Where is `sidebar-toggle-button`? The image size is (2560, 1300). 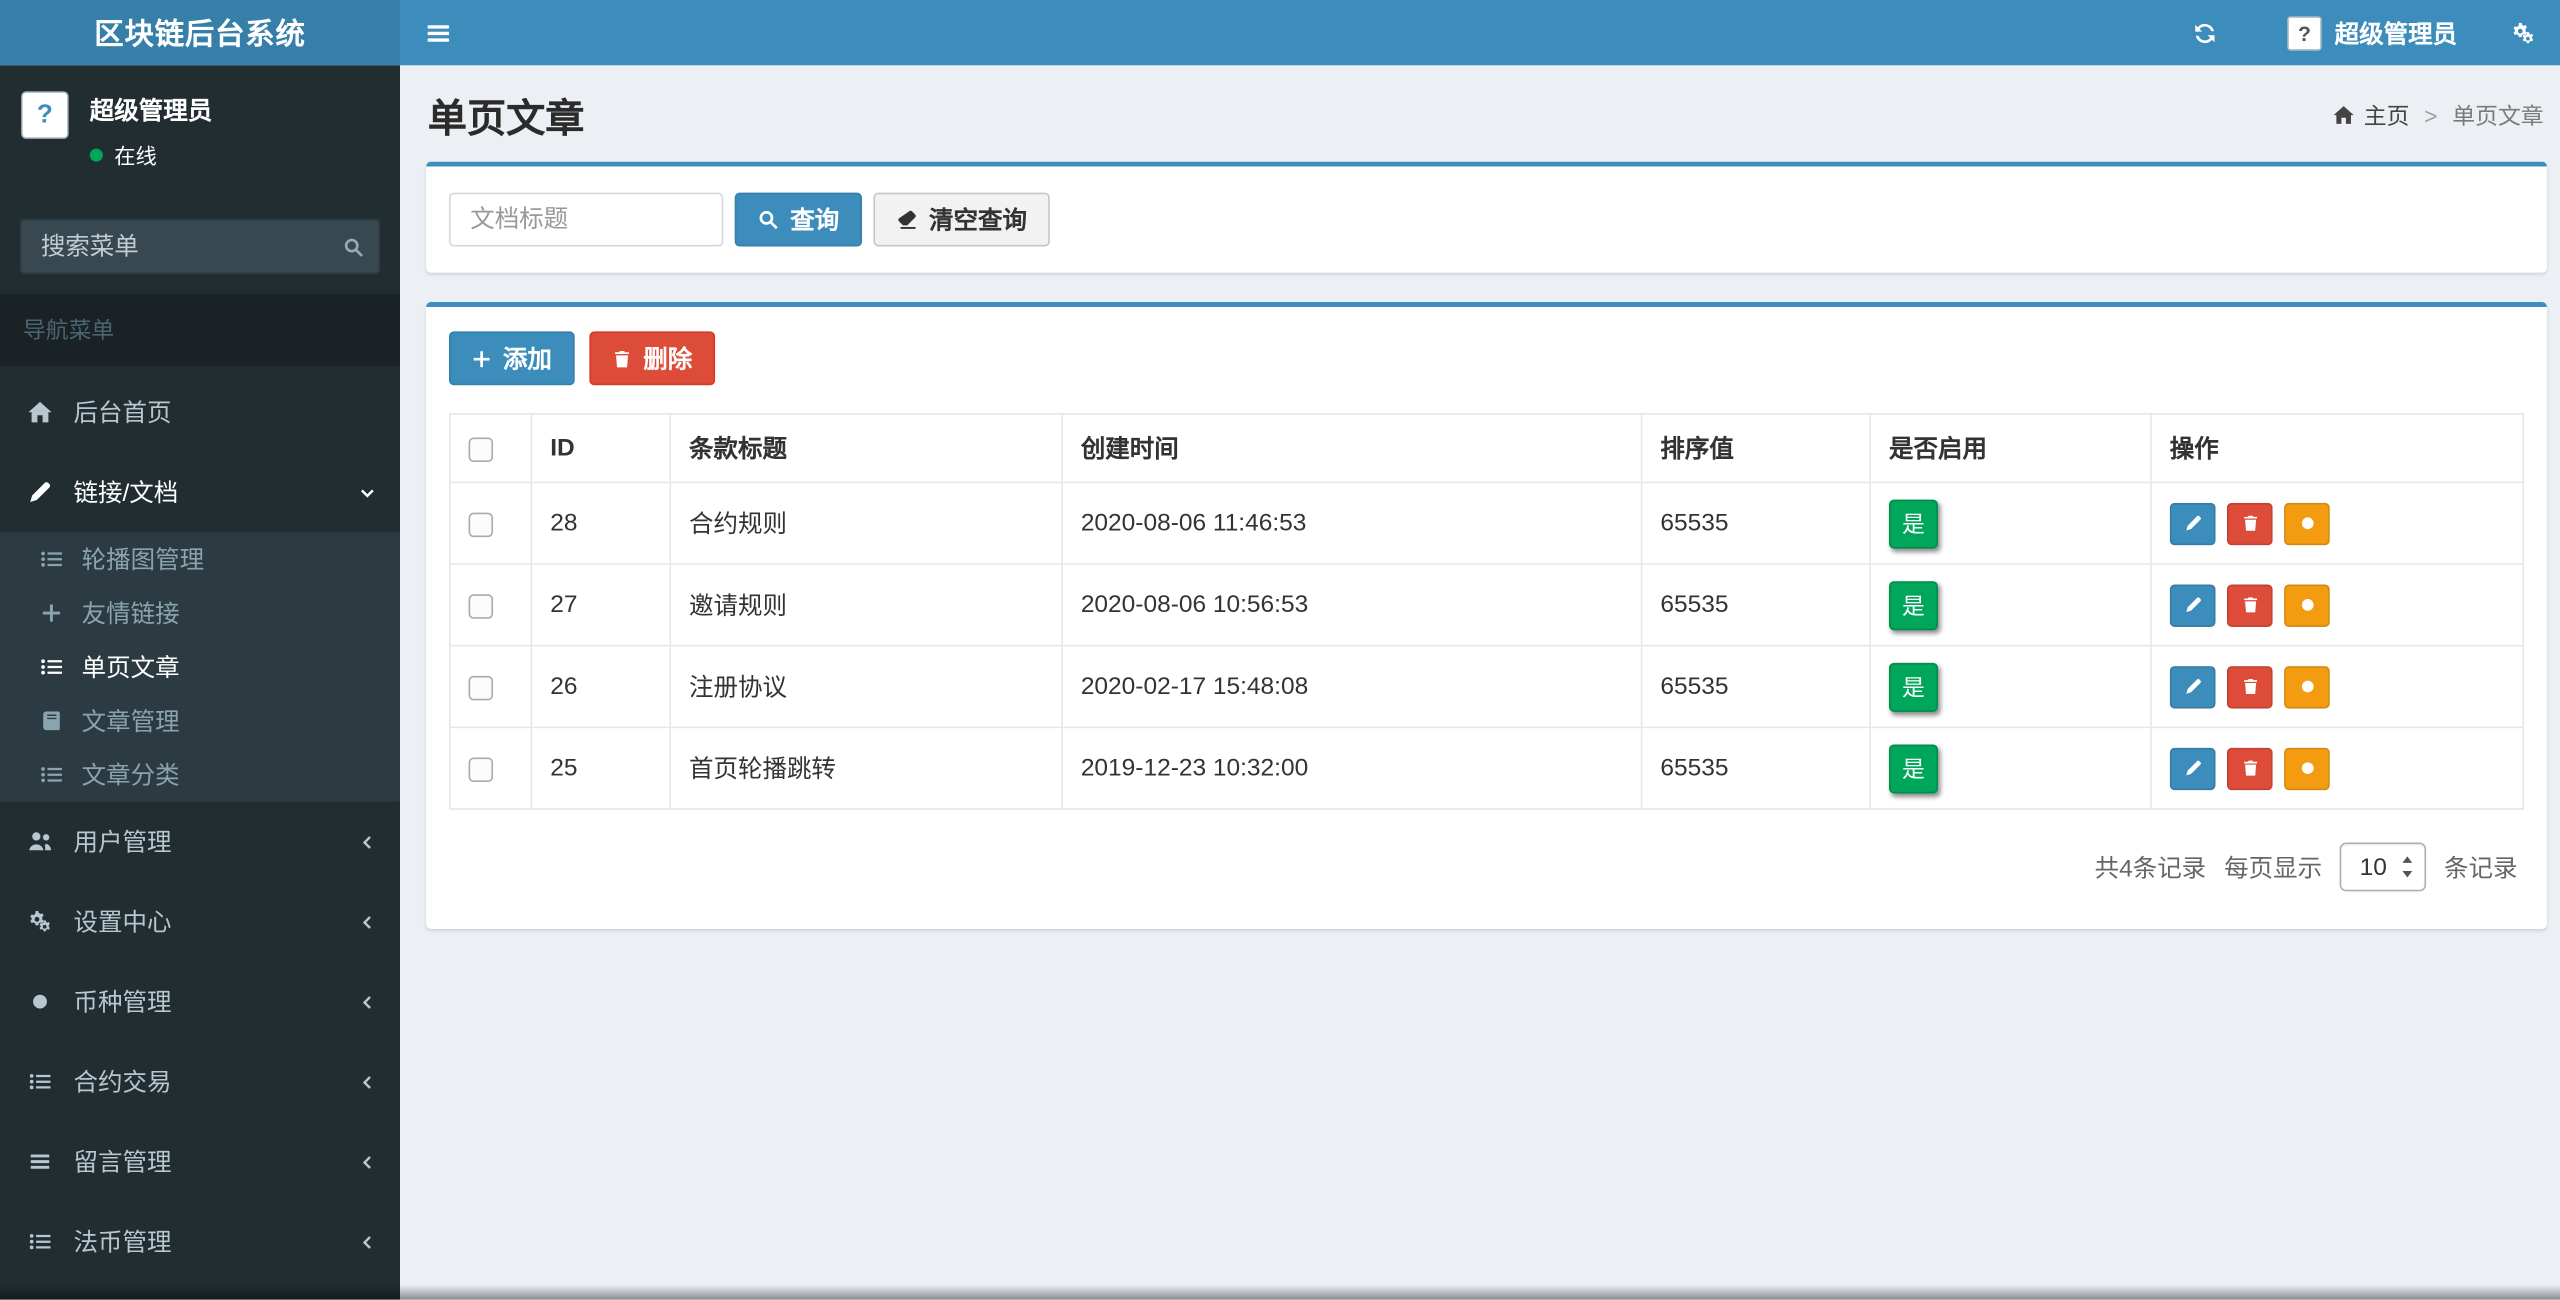 sidebar-toggle-button is located at coordinates (437, 32).